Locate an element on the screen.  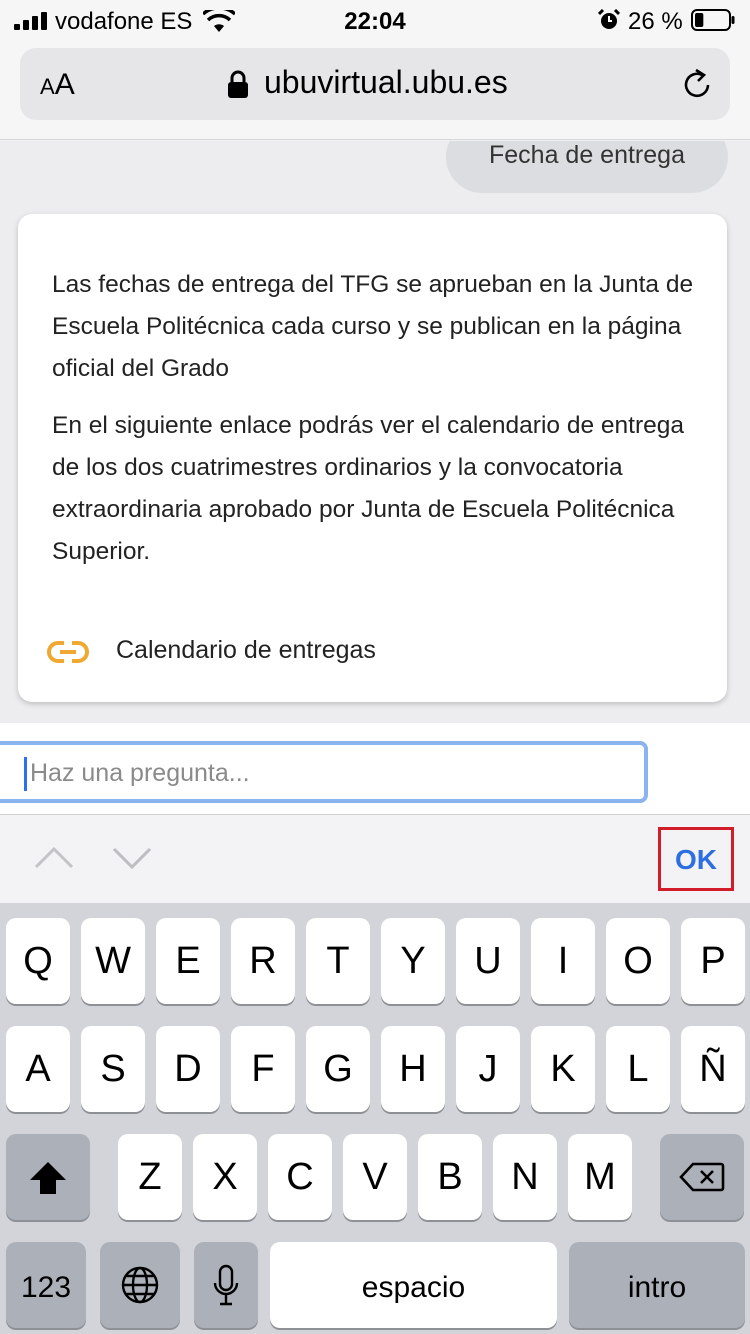
status-bar: vodafone ES 22:04 26 % is located at coordinates (375, 21).